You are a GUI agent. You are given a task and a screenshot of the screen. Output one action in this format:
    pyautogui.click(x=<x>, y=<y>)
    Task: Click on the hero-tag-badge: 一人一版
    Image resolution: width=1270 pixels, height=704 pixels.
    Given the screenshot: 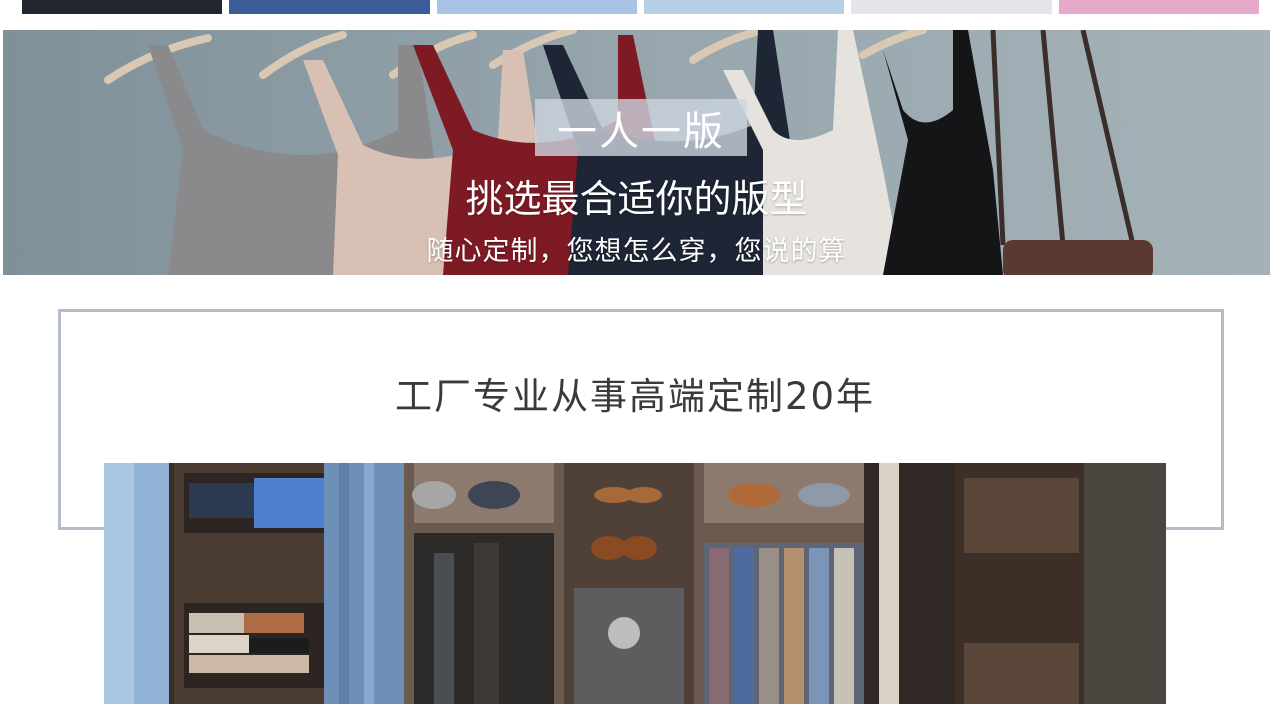 What is the action you would take?
    pyautogui.click(x=641, y=127)
    